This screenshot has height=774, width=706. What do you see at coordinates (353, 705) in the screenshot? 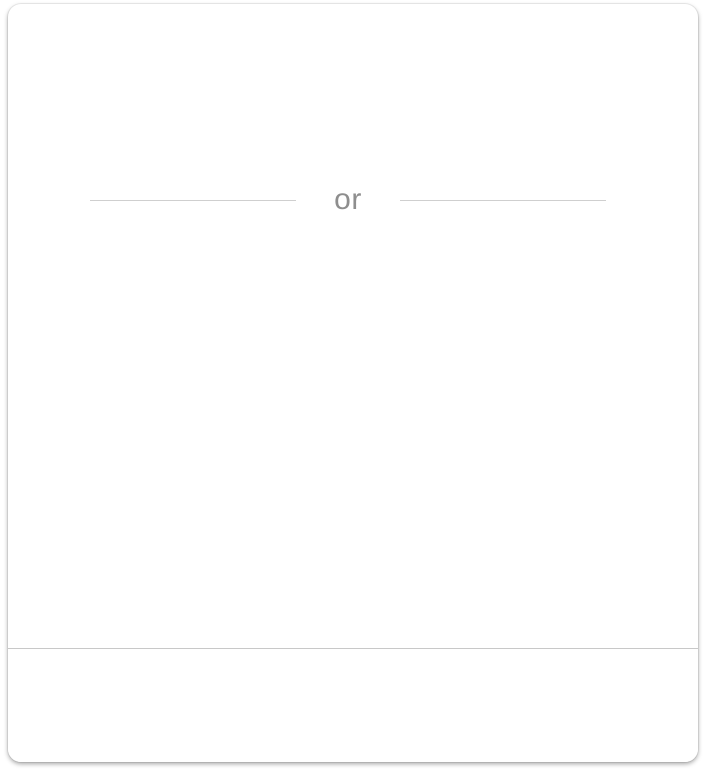
I see `dialog-footer` at bounding box center [353, 705].